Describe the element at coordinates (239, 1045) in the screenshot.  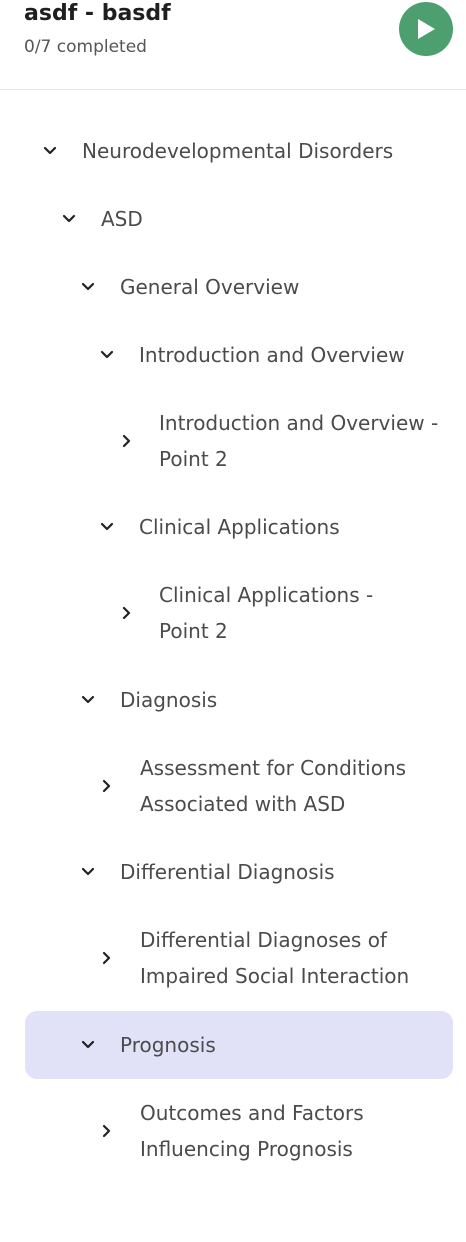
I see `tree-item-prognosis: Prognosis` at that location.